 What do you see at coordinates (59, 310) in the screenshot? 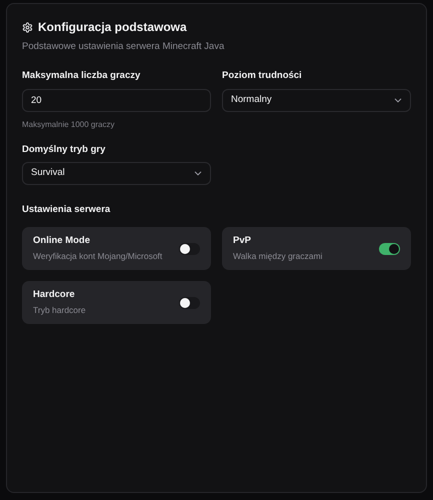
I see `setting-description: Tryb hardcore` at bounding box center [59, 310].